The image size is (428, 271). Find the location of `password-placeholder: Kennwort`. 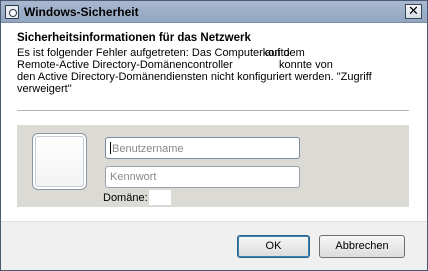

password-placeholder: Kennwort is located at coordinates (133, 177).